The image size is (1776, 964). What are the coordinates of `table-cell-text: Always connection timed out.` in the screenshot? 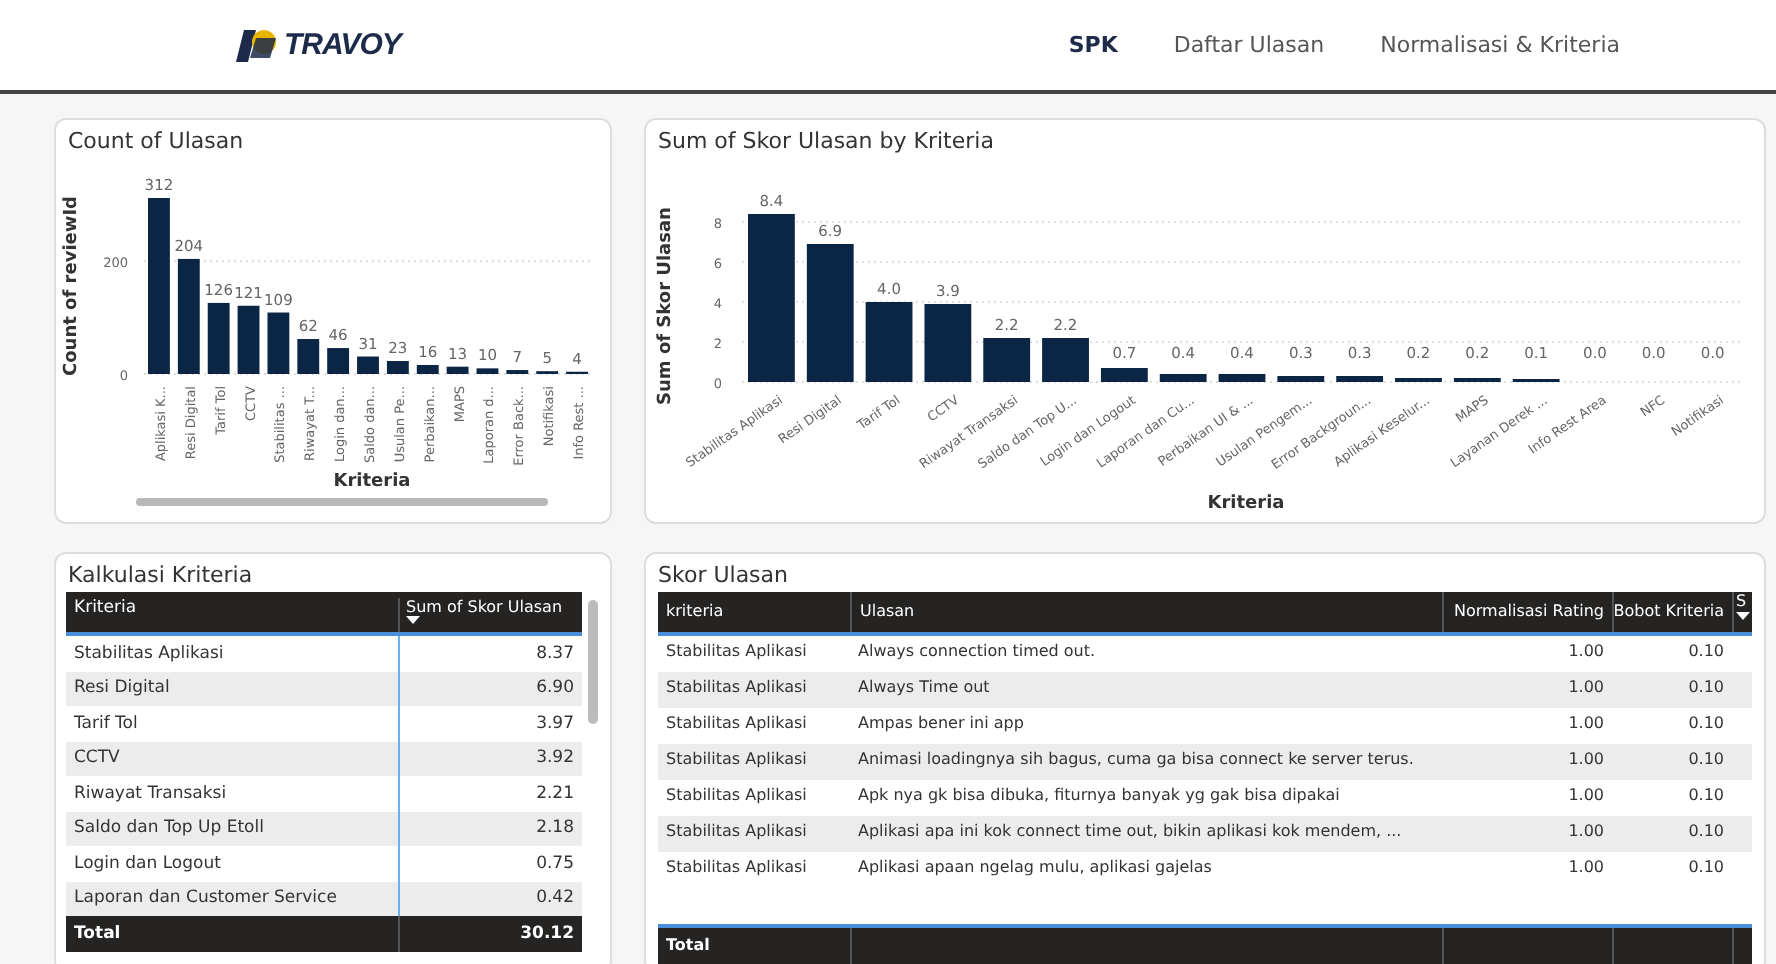 It's located at (977, 652).